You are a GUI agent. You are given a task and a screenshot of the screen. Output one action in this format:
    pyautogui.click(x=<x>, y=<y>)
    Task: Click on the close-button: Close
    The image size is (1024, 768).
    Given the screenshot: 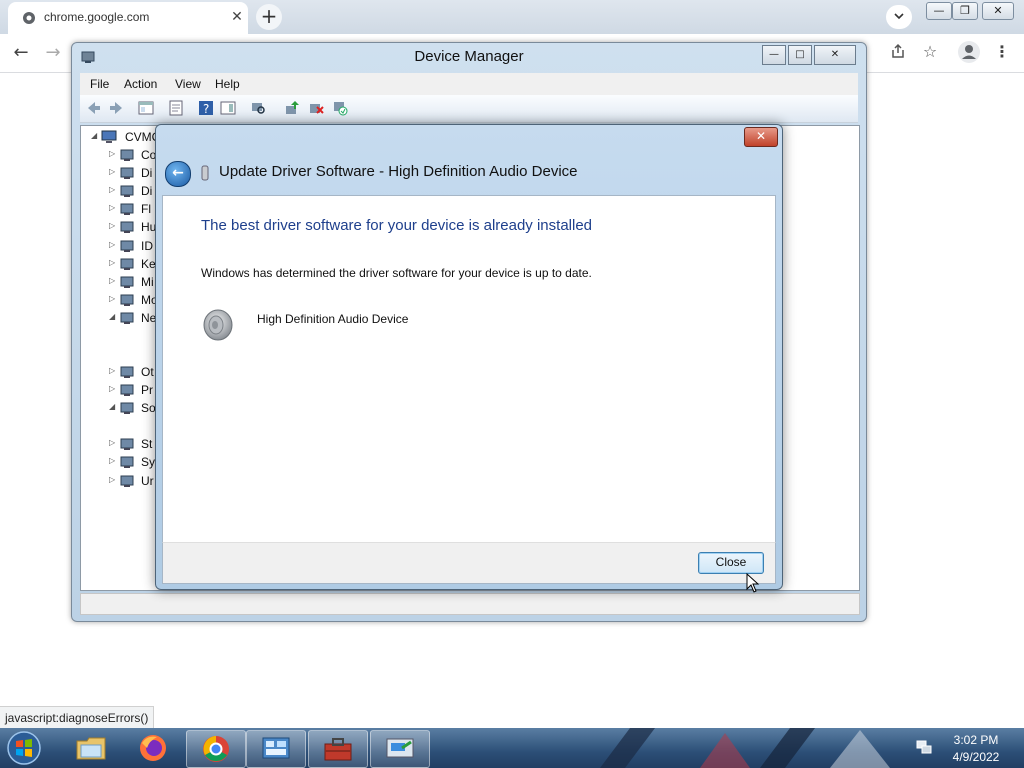 What is the action you would take?
    pyautogui.click(x=731, y=563)
    